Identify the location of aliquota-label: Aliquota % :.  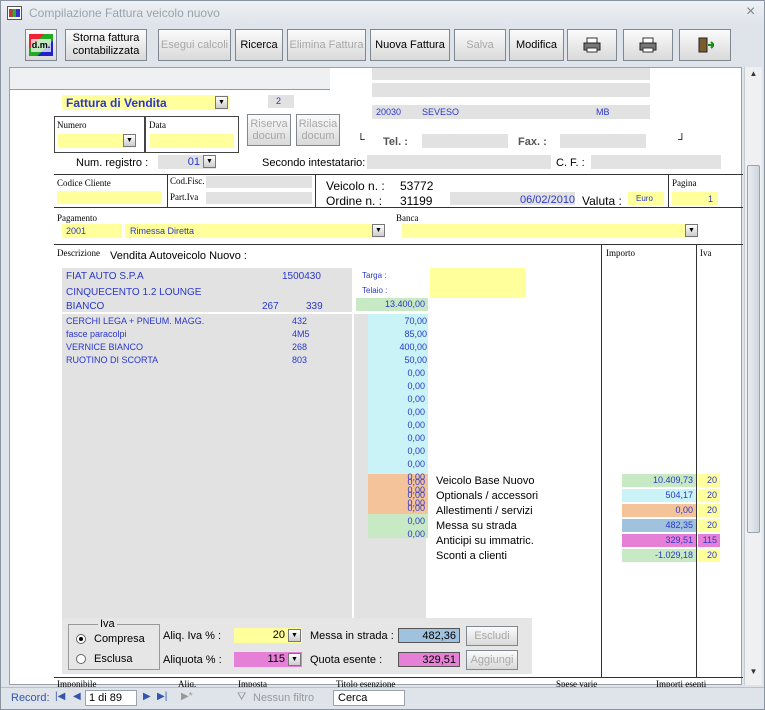
(192, 660).